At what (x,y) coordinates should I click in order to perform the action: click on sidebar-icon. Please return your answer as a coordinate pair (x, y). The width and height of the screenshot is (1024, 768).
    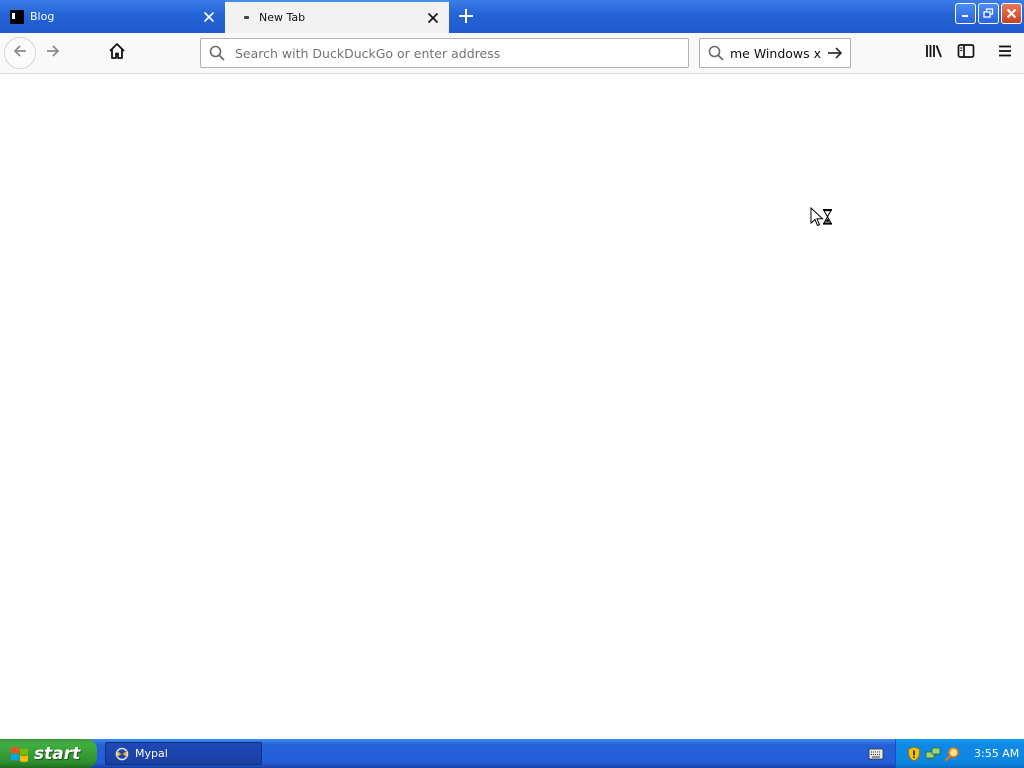
    Looking at the image, I should click on (966, 53).